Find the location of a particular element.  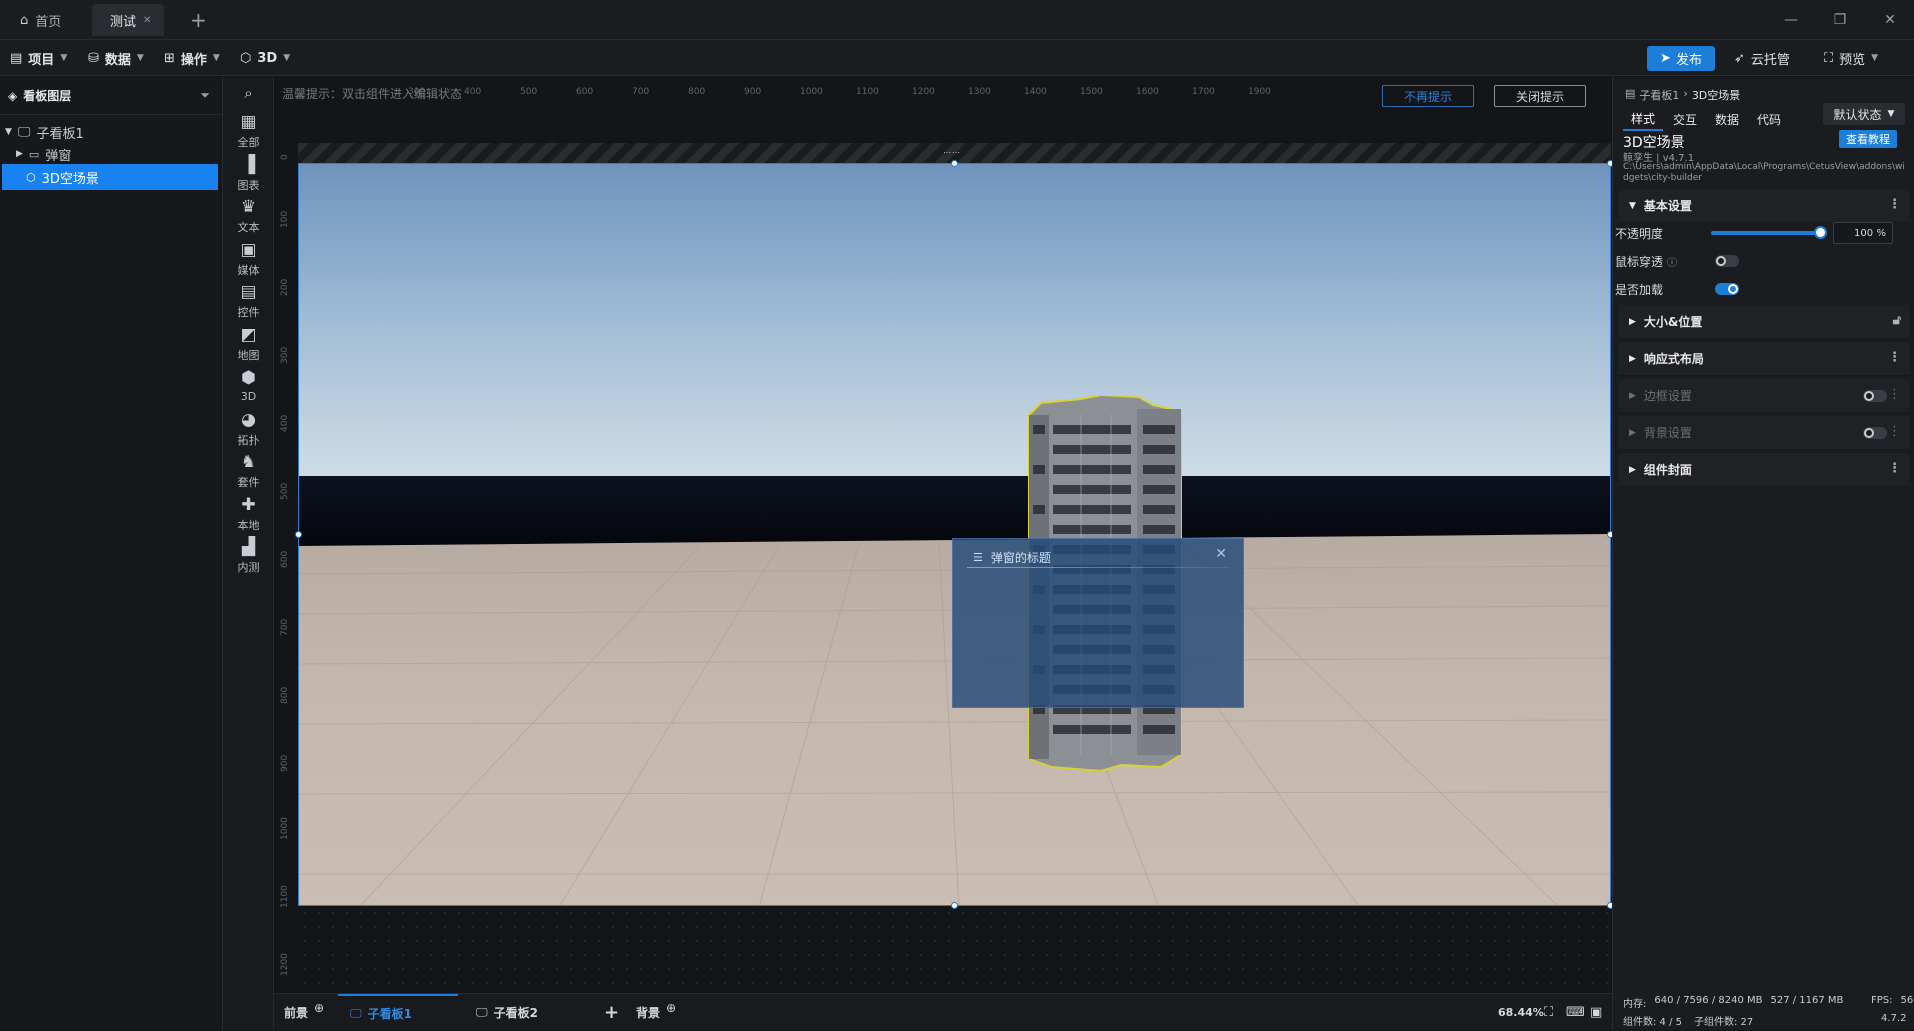

section-background: ▶ 背景设置 ⋮ is located at coordinates (1764, 433).